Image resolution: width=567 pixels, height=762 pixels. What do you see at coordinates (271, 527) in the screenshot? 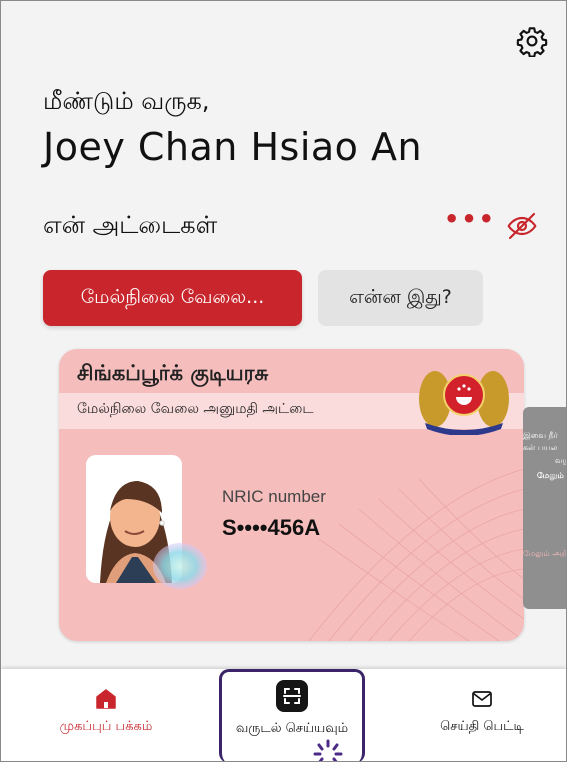
I see `nric-value: S••••456A` at bounding box center [271, 527].